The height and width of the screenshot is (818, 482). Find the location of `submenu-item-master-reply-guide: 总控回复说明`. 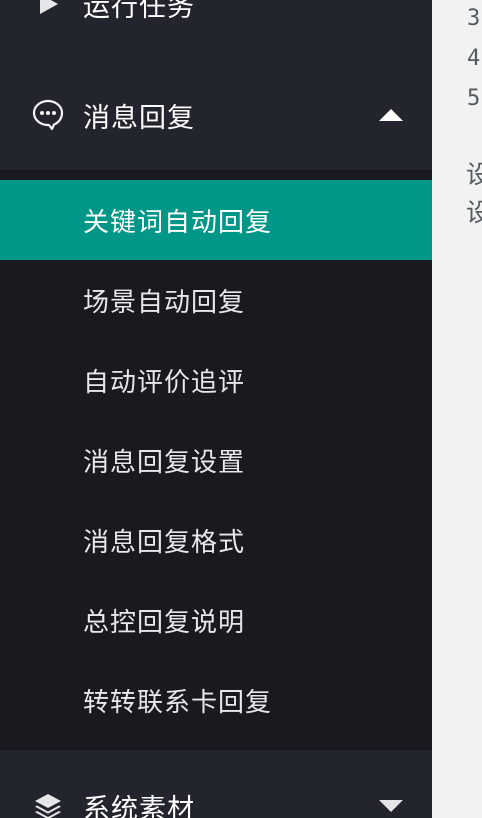

submenu-item-master-reply-guide: 总控回复说明 is located at coordinates (216, 620).